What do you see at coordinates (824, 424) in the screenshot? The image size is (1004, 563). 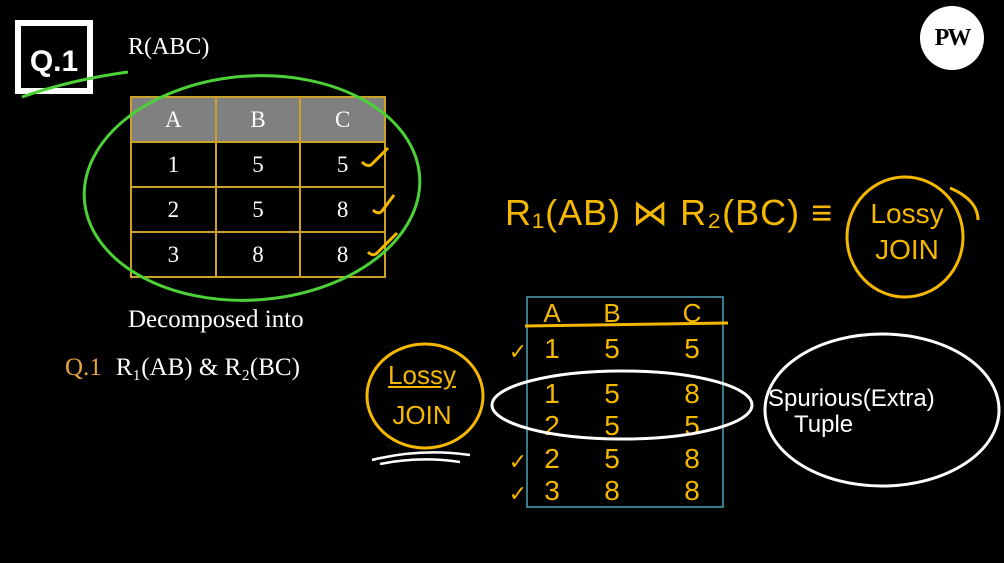 I see `tuple-text: Tuple` at bounding box center [824, 424].